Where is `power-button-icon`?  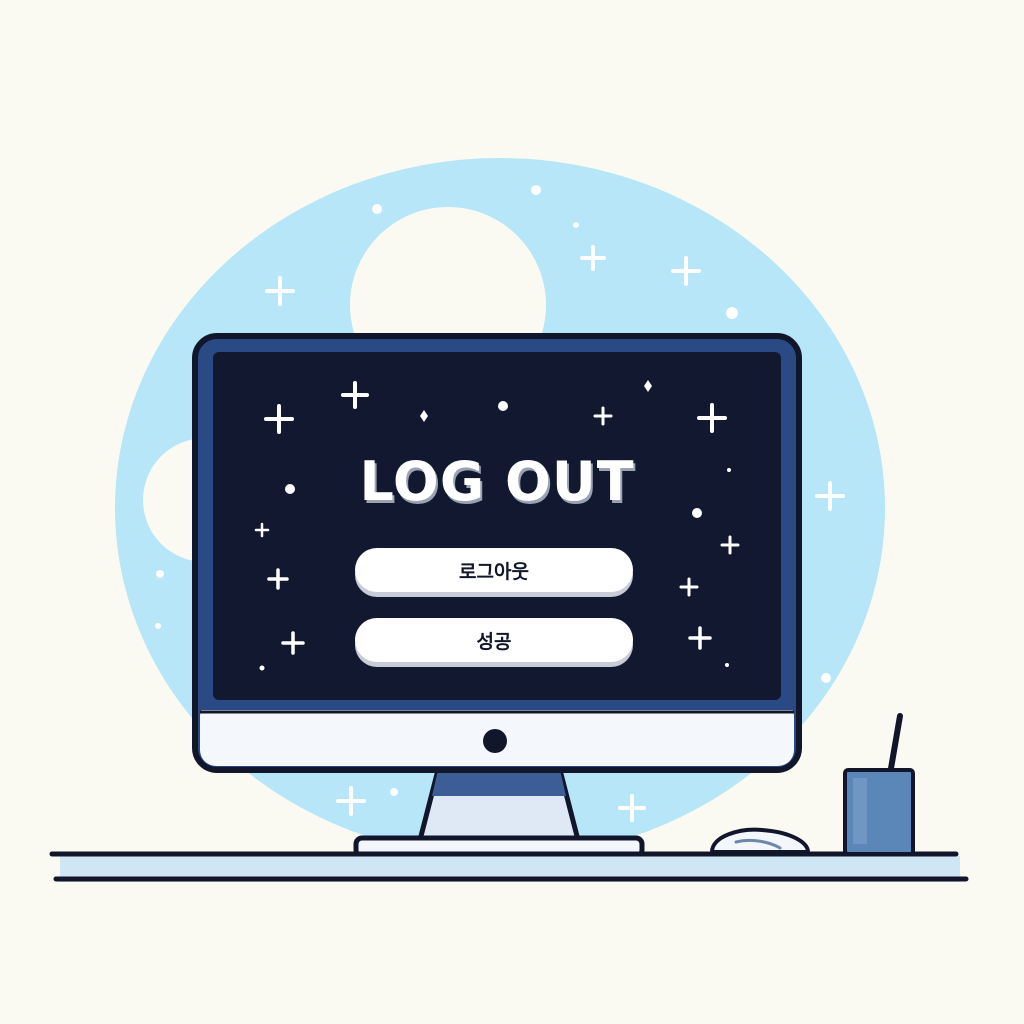 power-button-icon is located at coordinates (495, 741).